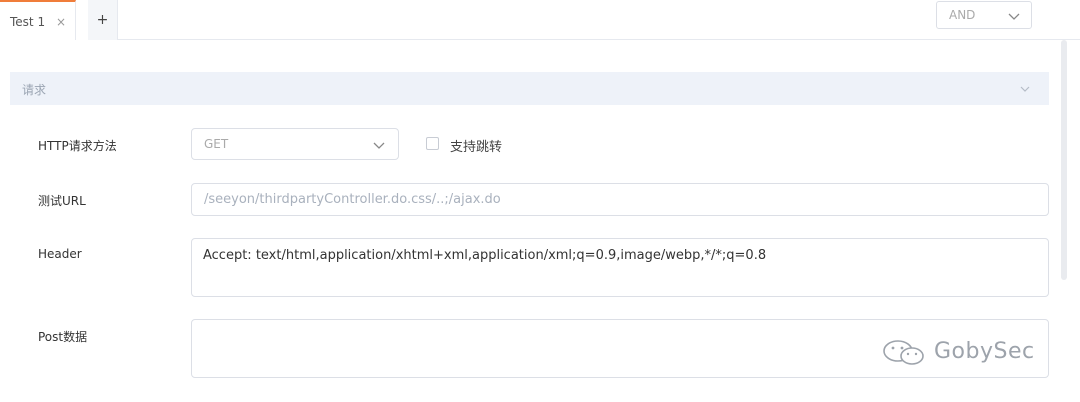  I want to click on watermark-text: GobySec, so click(984, 351).